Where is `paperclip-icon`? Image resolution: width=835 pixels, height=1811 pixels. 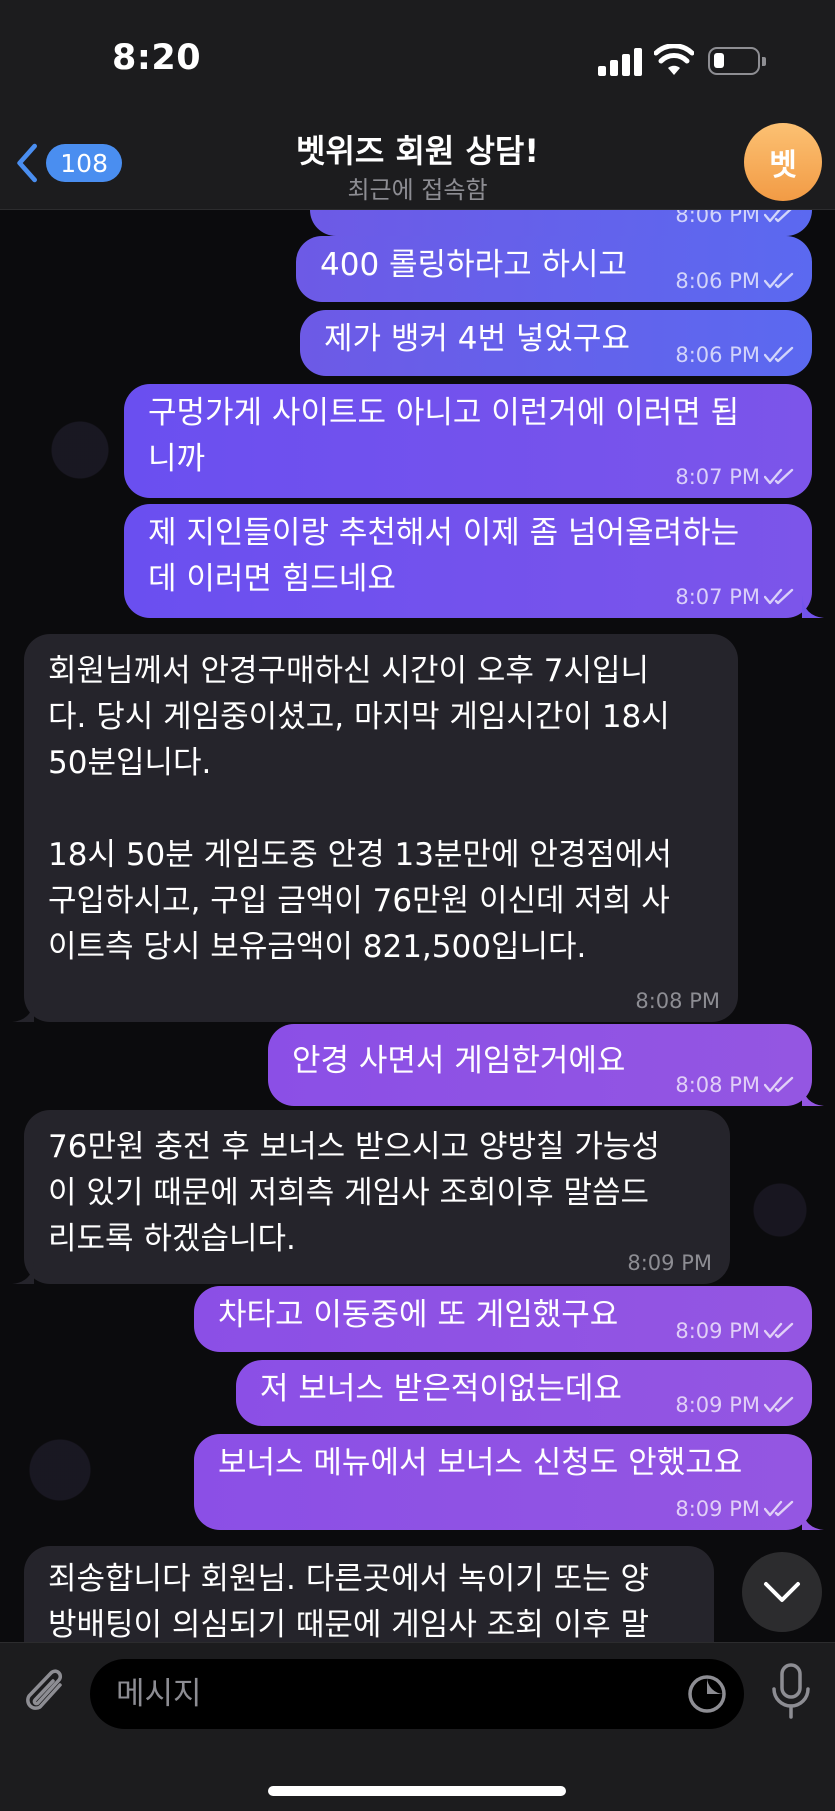
paperclip-icon is located at coordinates (46, 1693).